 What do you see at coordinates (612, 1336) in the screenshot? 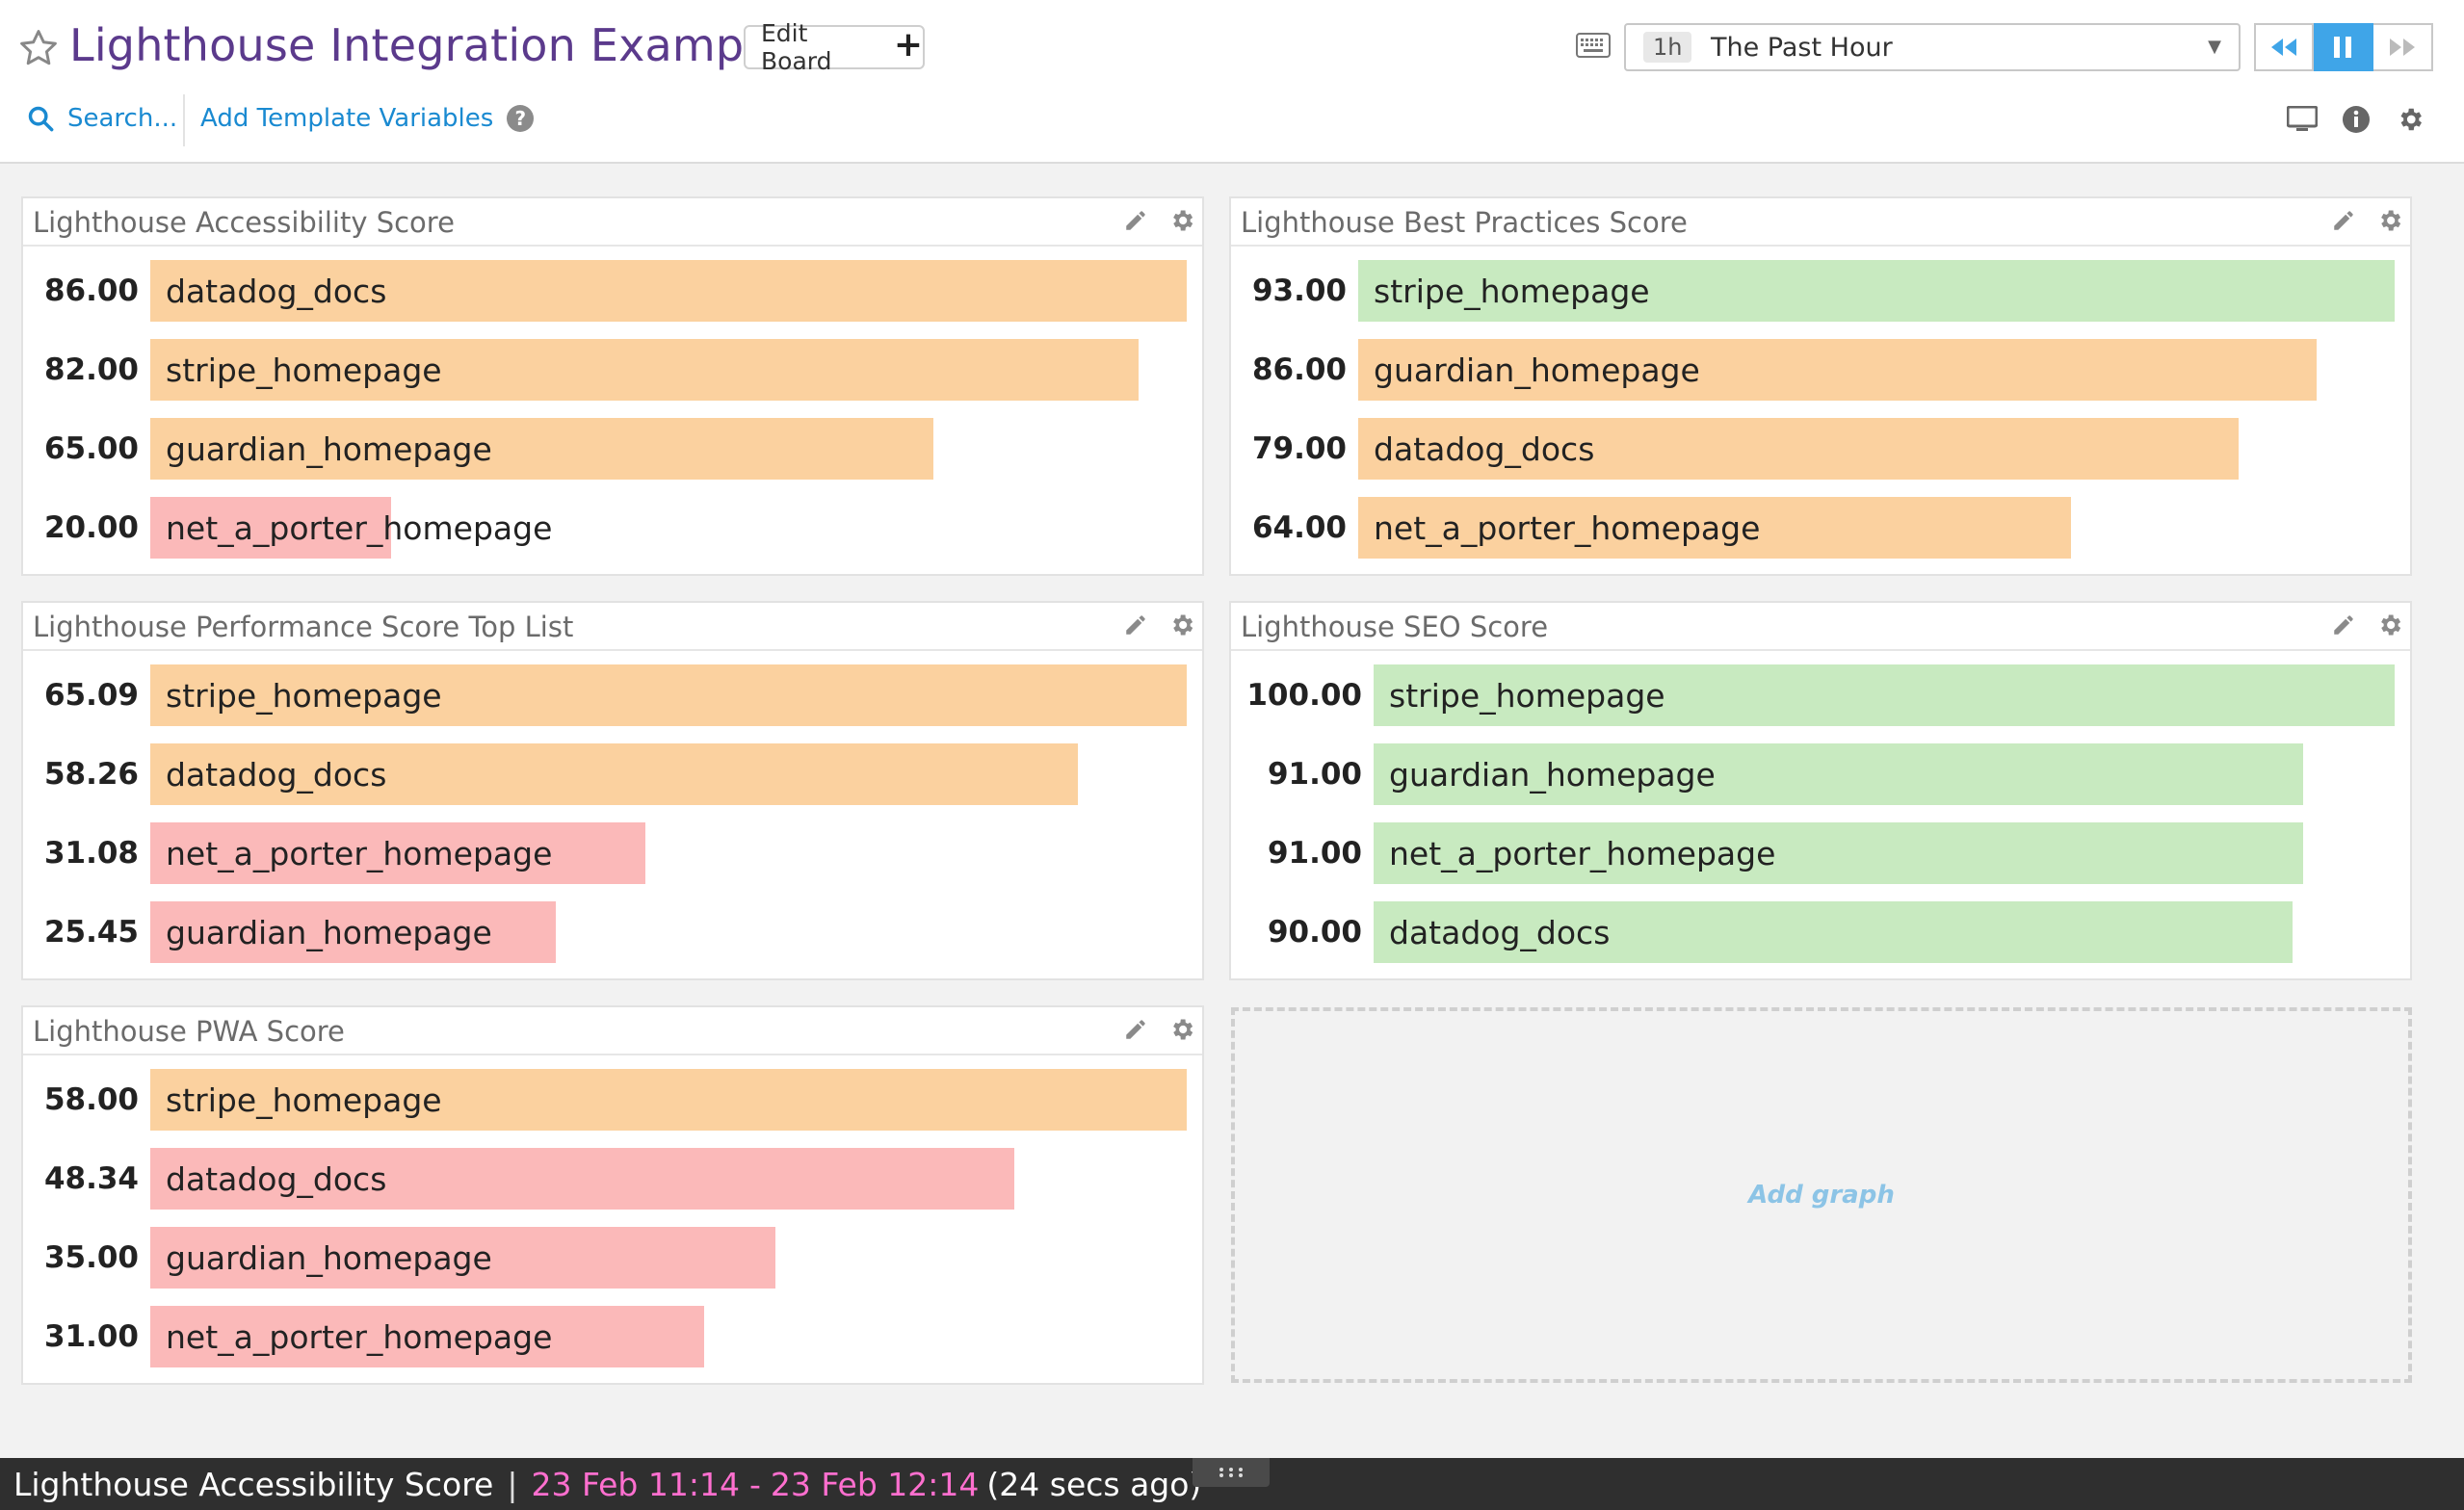
I see `toplist-row: 31.00 net_a_porter_homepage` at bounding box center [612, 1336].